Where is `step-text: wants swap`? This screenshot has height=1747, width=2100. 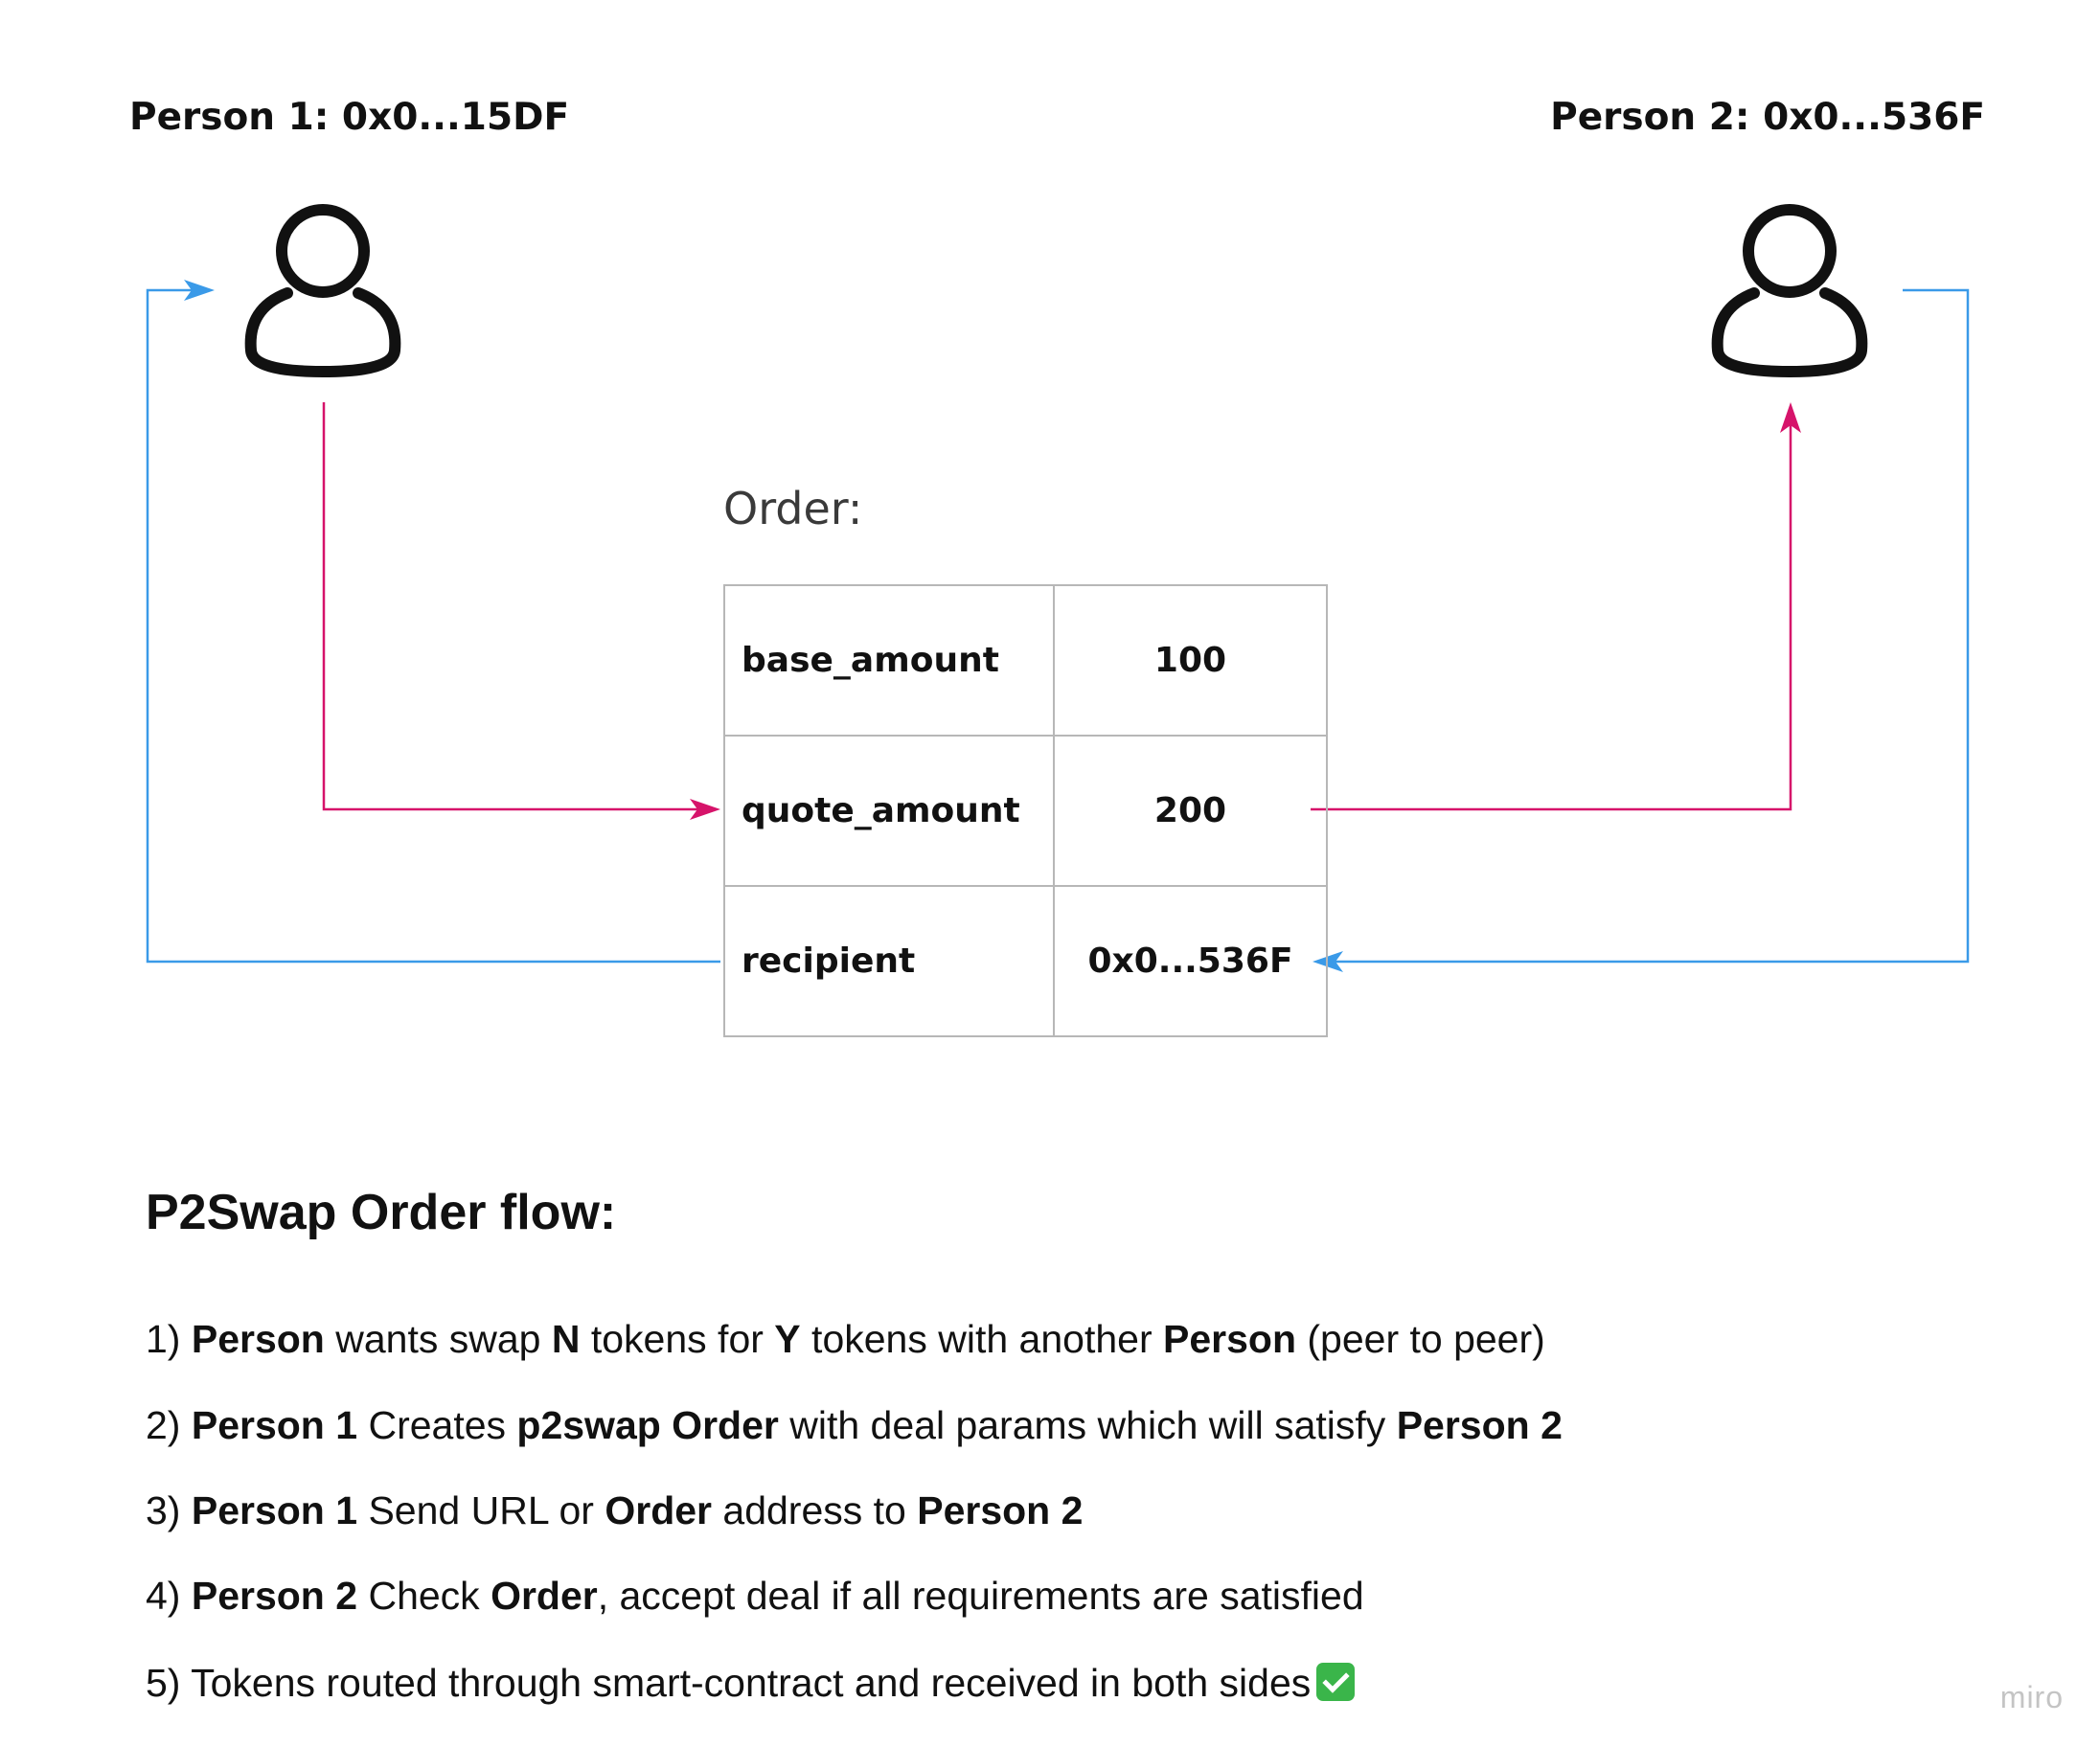 step-text: wants swap is located at coordinates (438, 1339).